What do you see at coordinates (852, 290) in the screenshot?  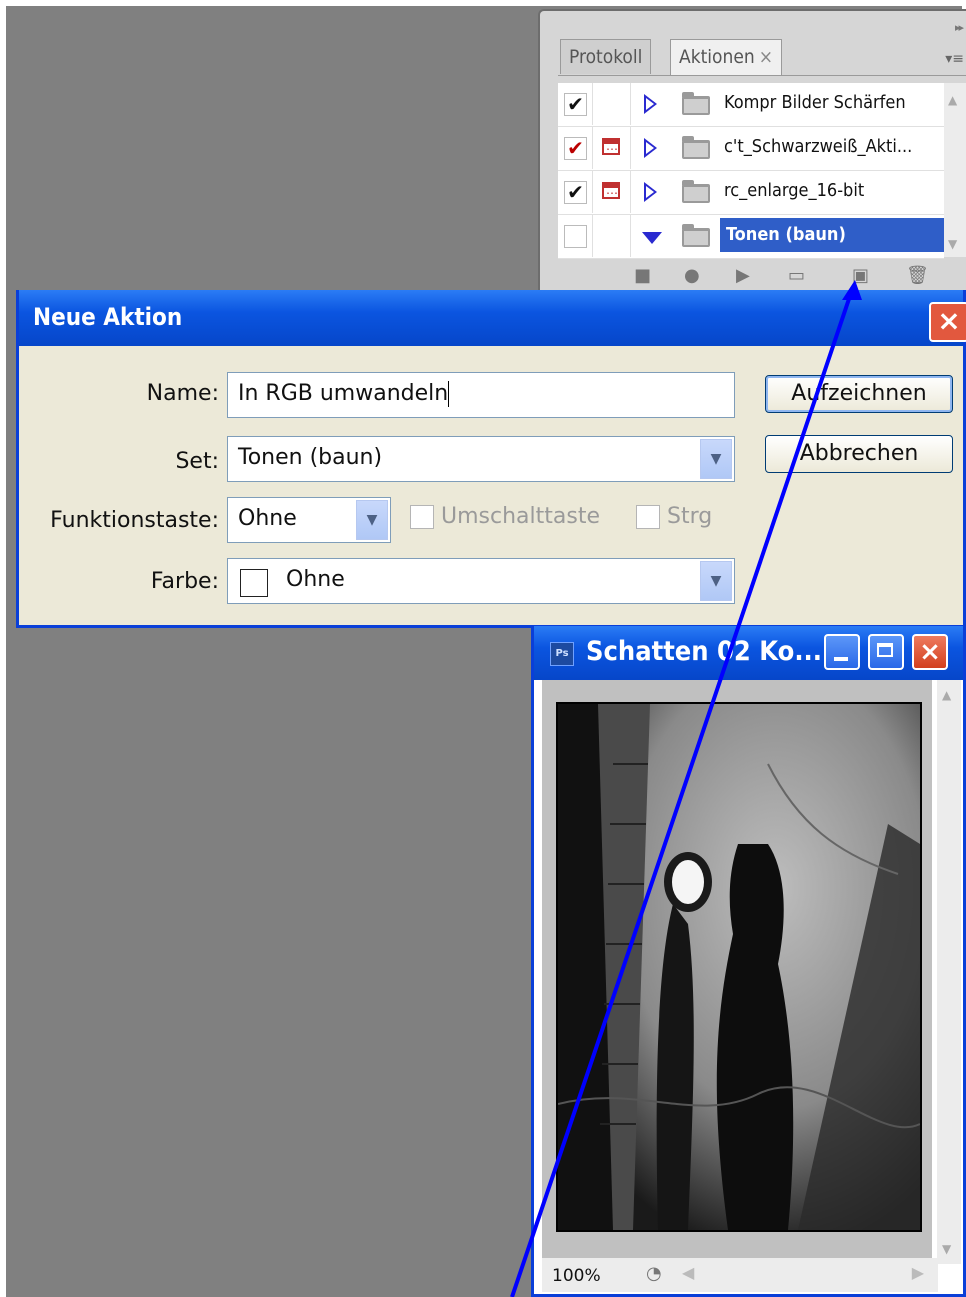 I see `arrow-head` at bounding box center [852, 290].